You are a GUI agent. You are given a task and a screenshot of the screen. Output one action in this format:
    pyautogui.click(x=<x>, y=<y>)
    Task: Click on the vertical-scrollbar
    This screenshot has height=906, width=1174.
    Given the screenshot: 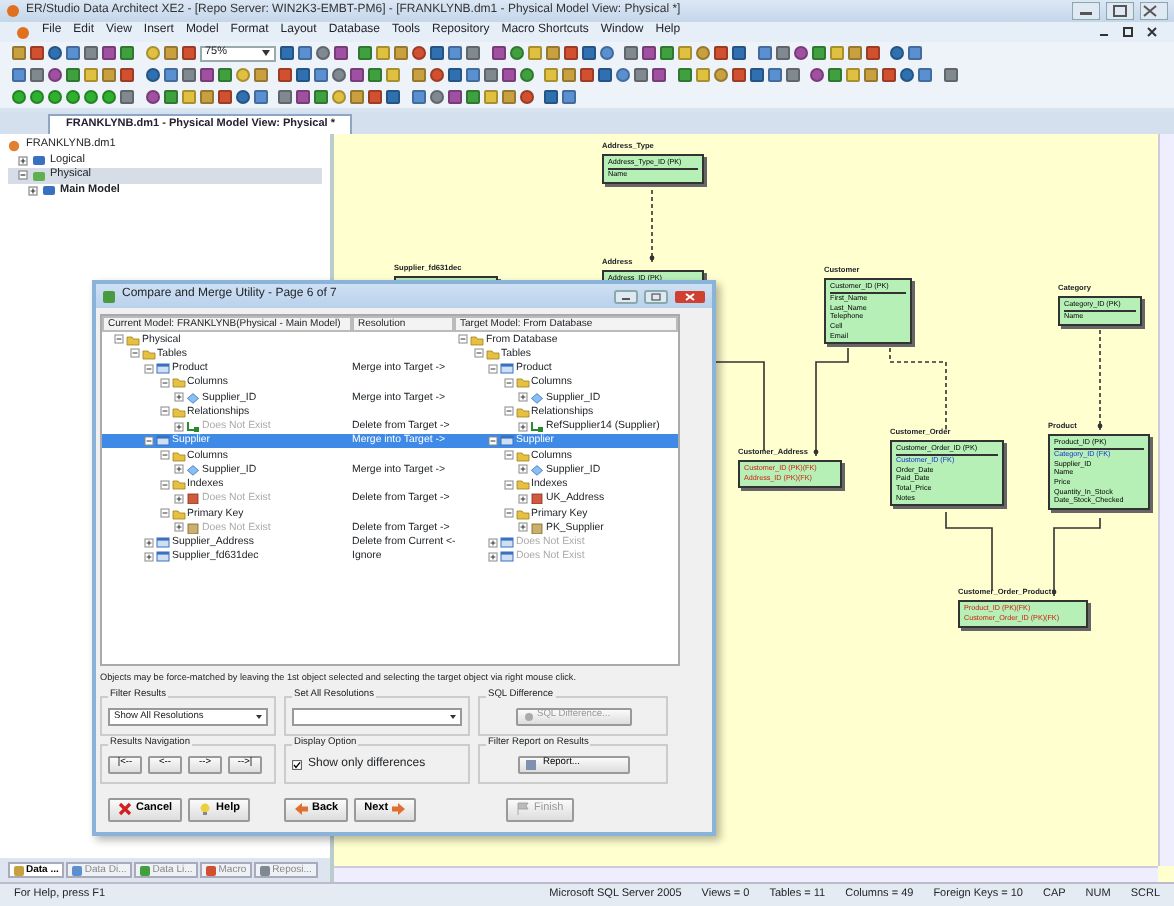 What is the action you would take?
    pyautogui.click(x=1166, y=500)
    